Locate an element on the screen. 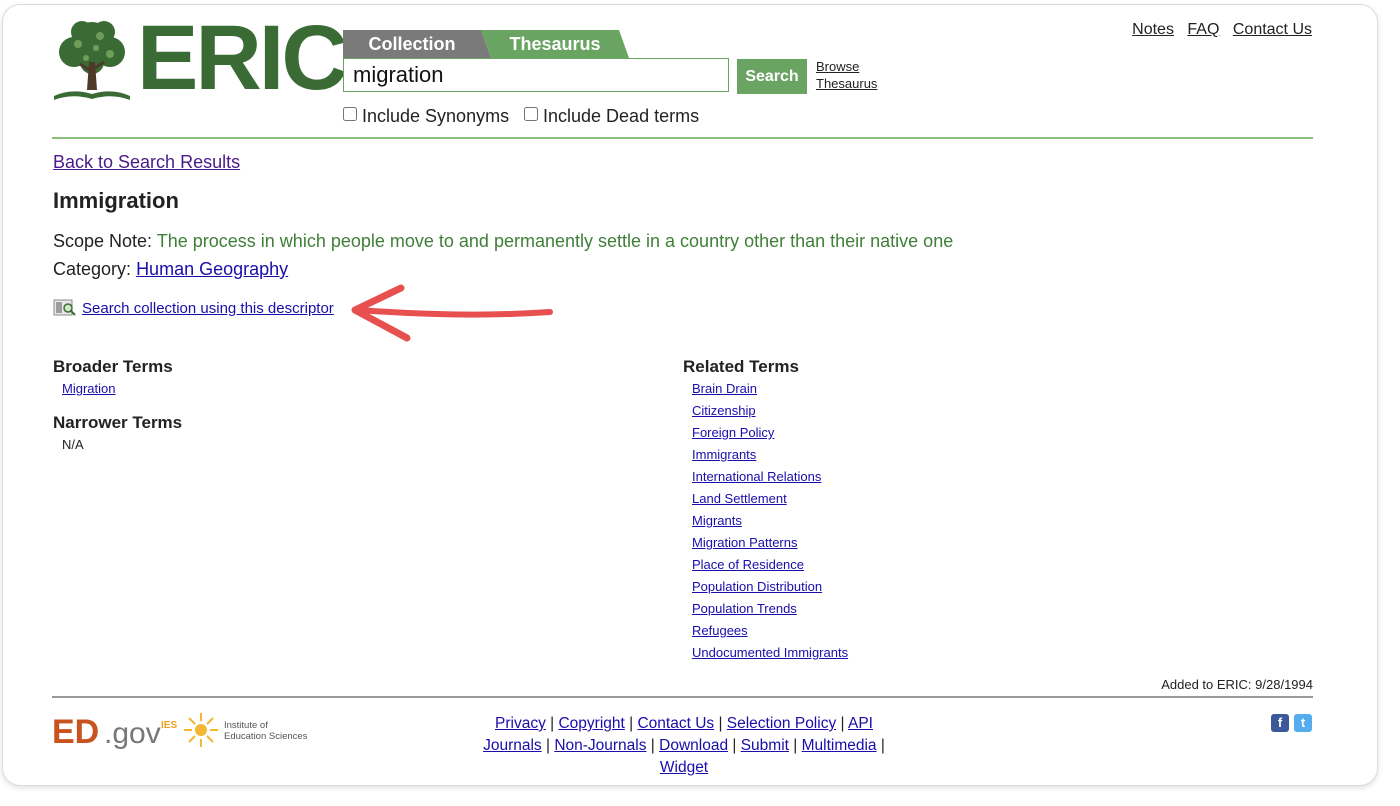 This screenshot has width=1400, height=806. annotation-arrow-icon is located at coordinates (452, 313).